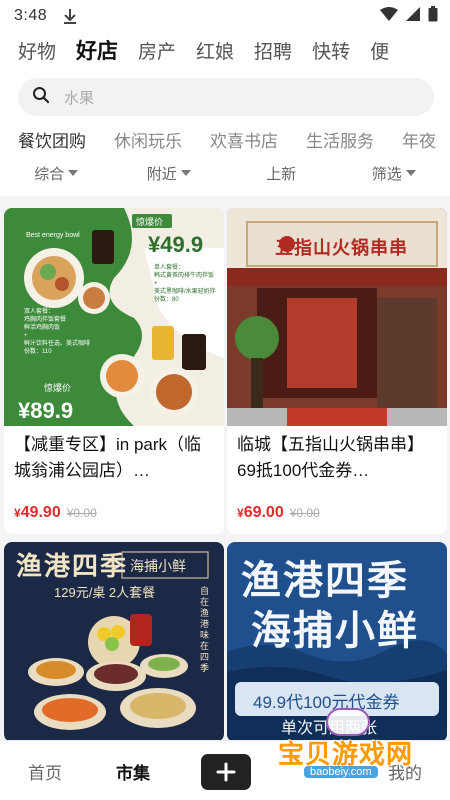 This screenshot has height=800, width=450. I want to click on search-icon, so click(41, 97).